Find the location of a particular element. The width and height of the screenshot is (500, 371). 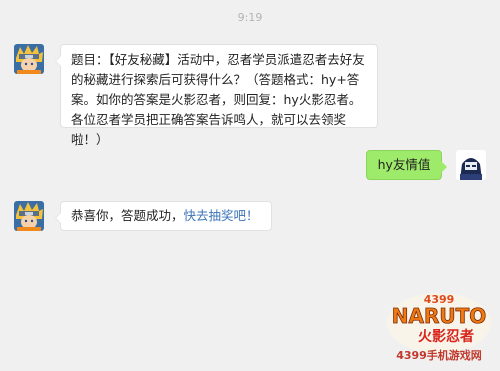

ninja-avatar-icon is located at coordinates (471, 165).